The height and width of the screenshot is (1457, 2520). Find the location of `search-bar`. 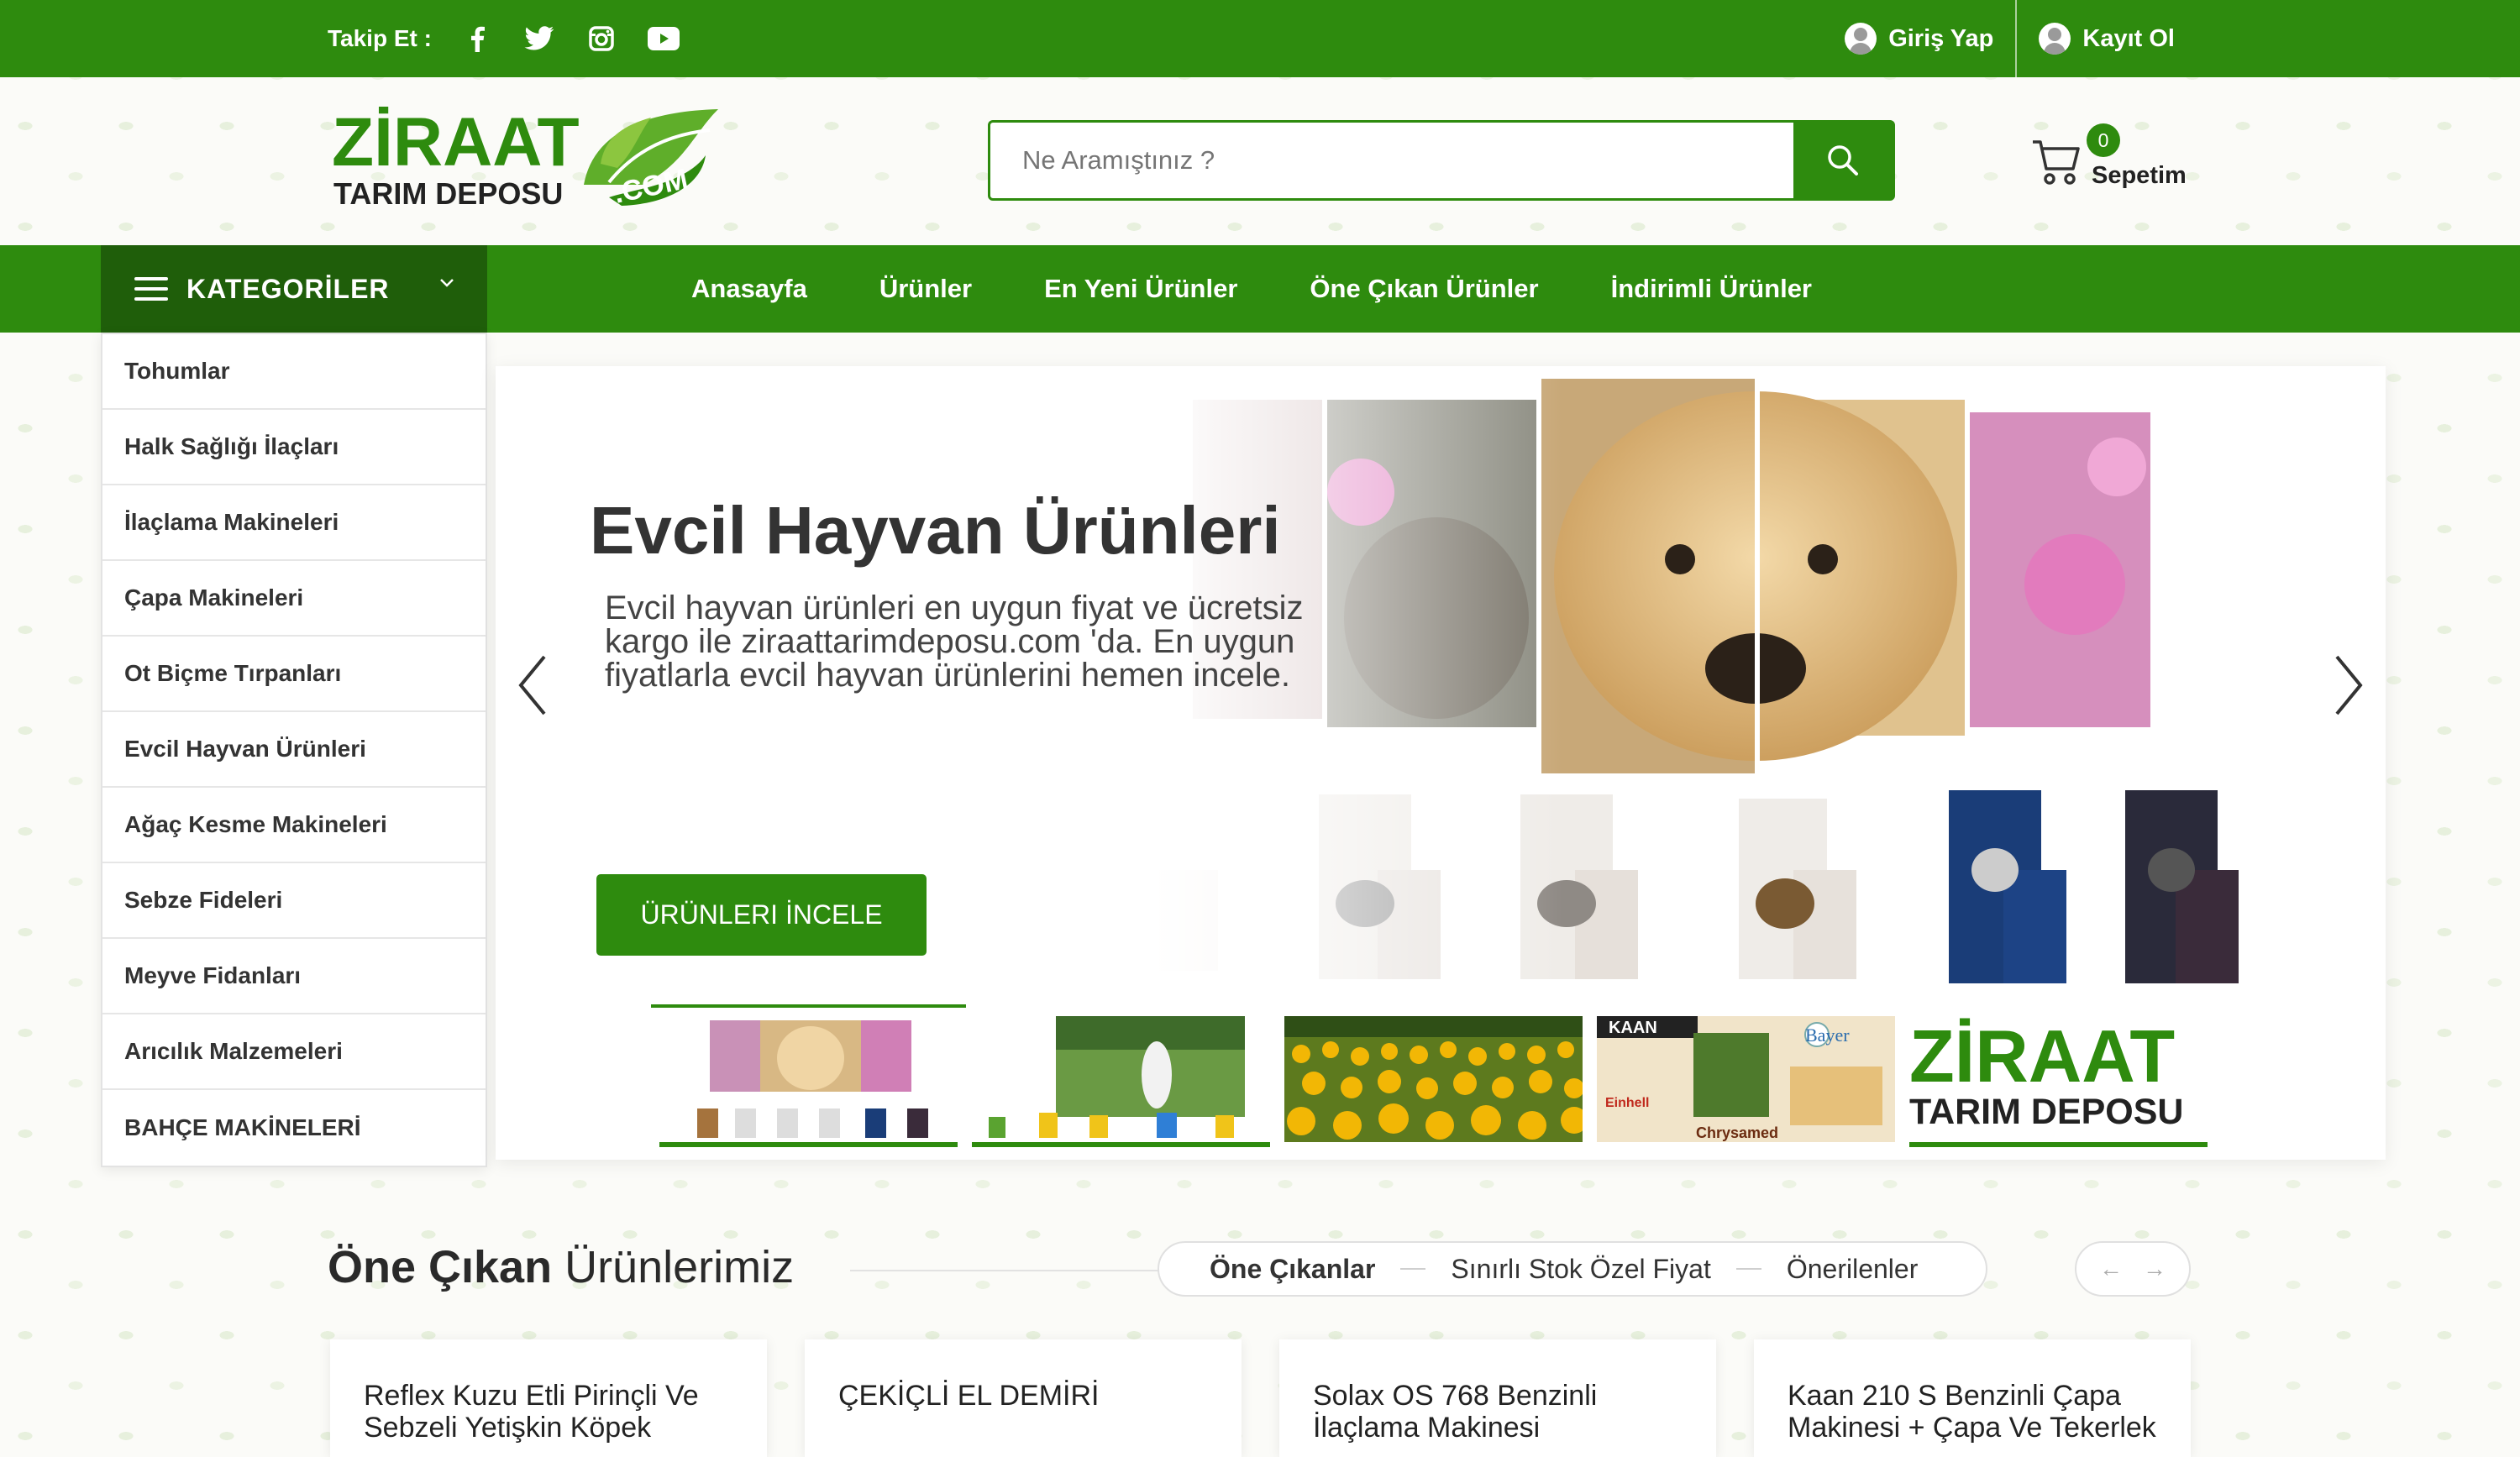

search-bar is located at coordinates (1441, 160).